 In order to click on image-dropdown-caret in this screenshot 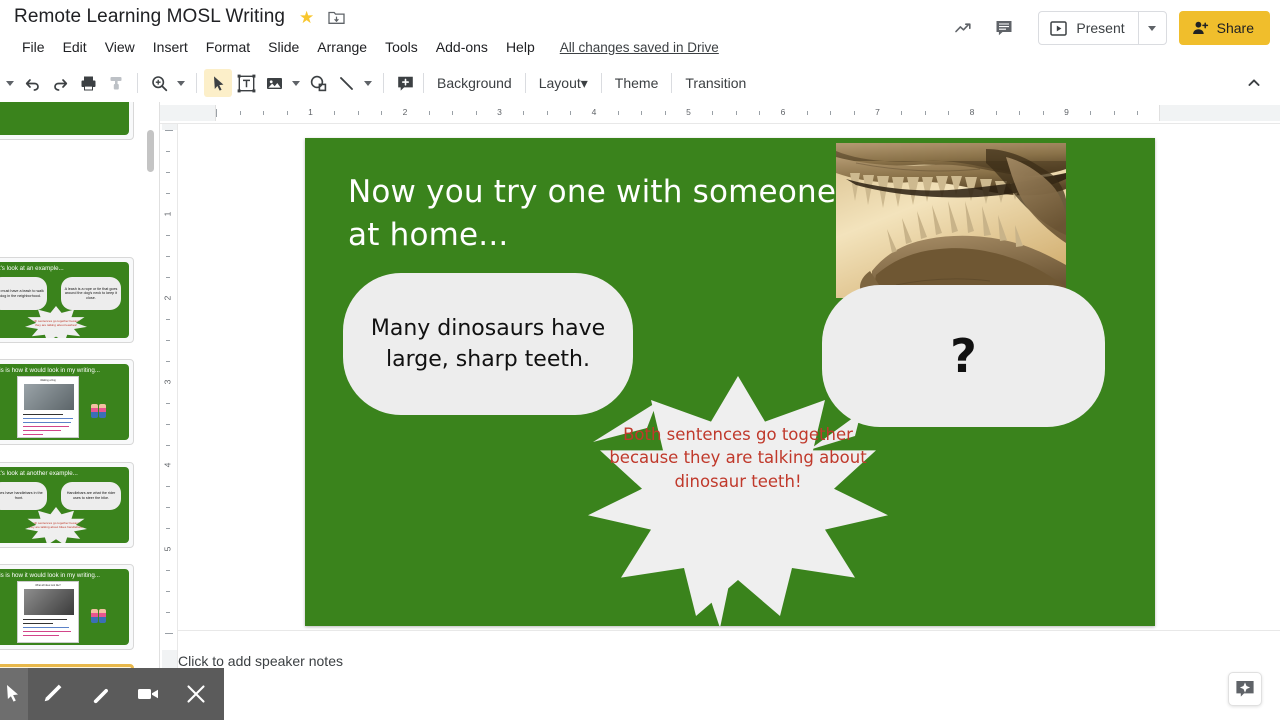, I will do `click(296, 83)`.